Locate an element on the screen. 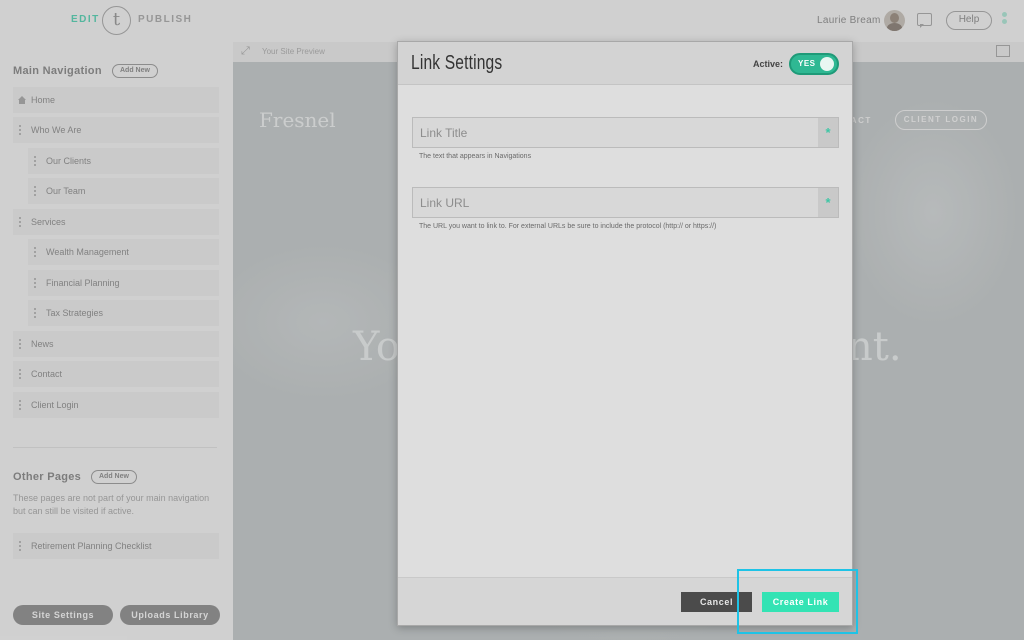 Image resolution: width=1024 pixels, height=640 pixels. active-toggle: YES is located at coordinates (814, 64).